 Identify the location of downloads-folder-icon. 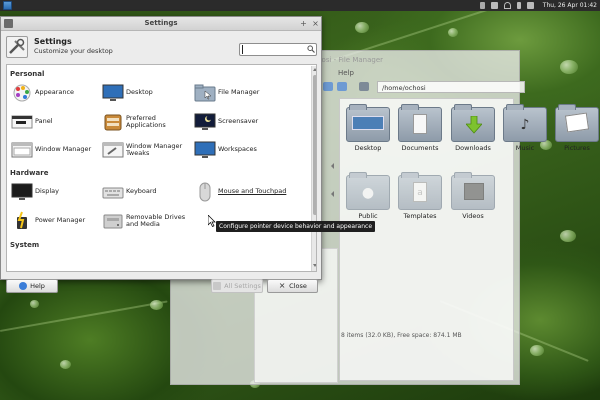
(473, 123).